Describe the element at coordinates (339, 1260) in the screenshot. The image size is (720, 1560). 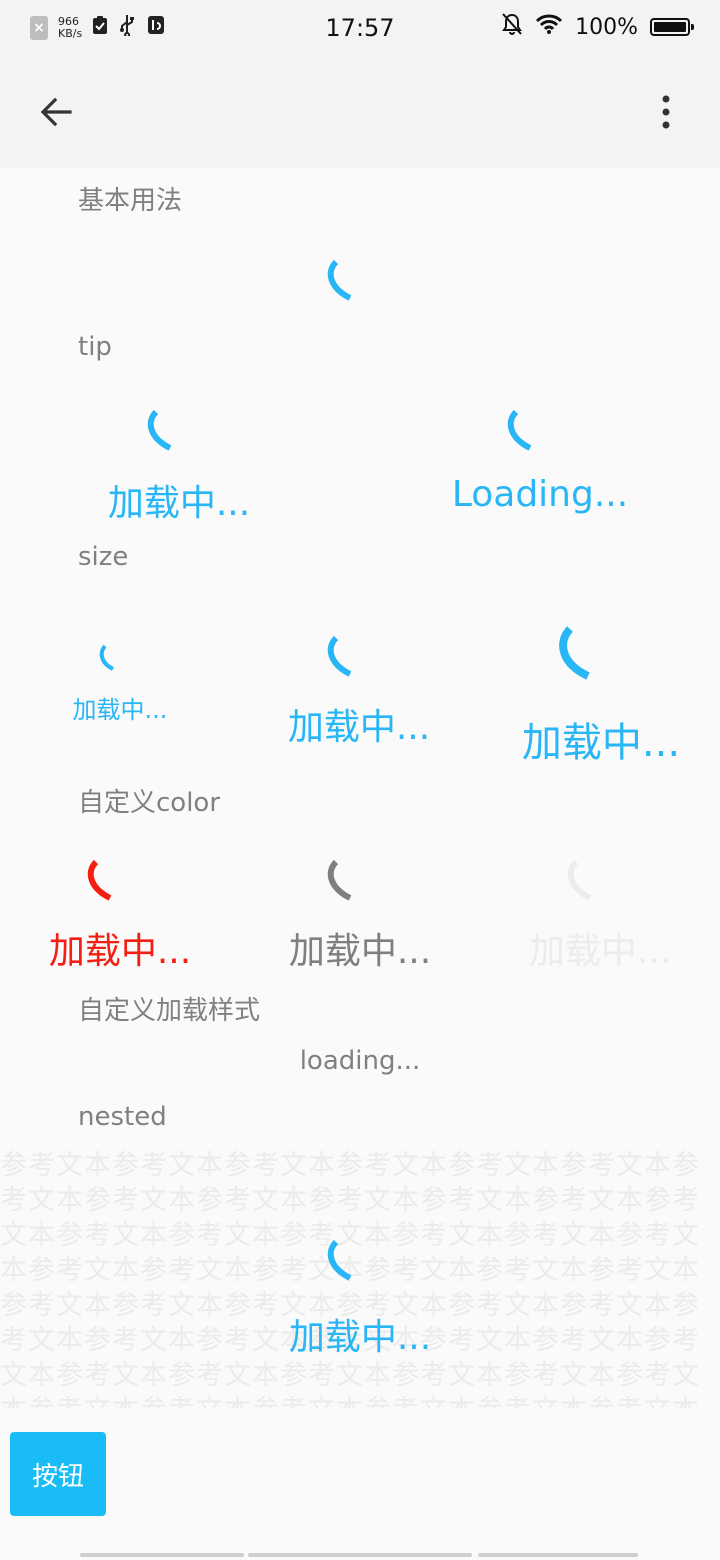
I see `loading-spinner-nested-icon` at that location.